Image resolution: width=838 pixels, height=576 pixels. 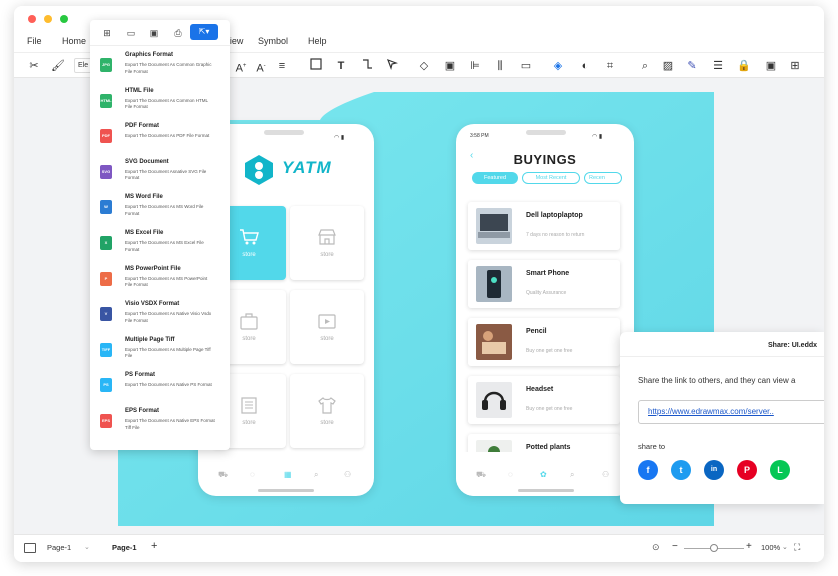 What do you see at coordinates (548, 273) in the screenshot?
I see `product-name: Smart Phone` at bounding box center [548, 273].